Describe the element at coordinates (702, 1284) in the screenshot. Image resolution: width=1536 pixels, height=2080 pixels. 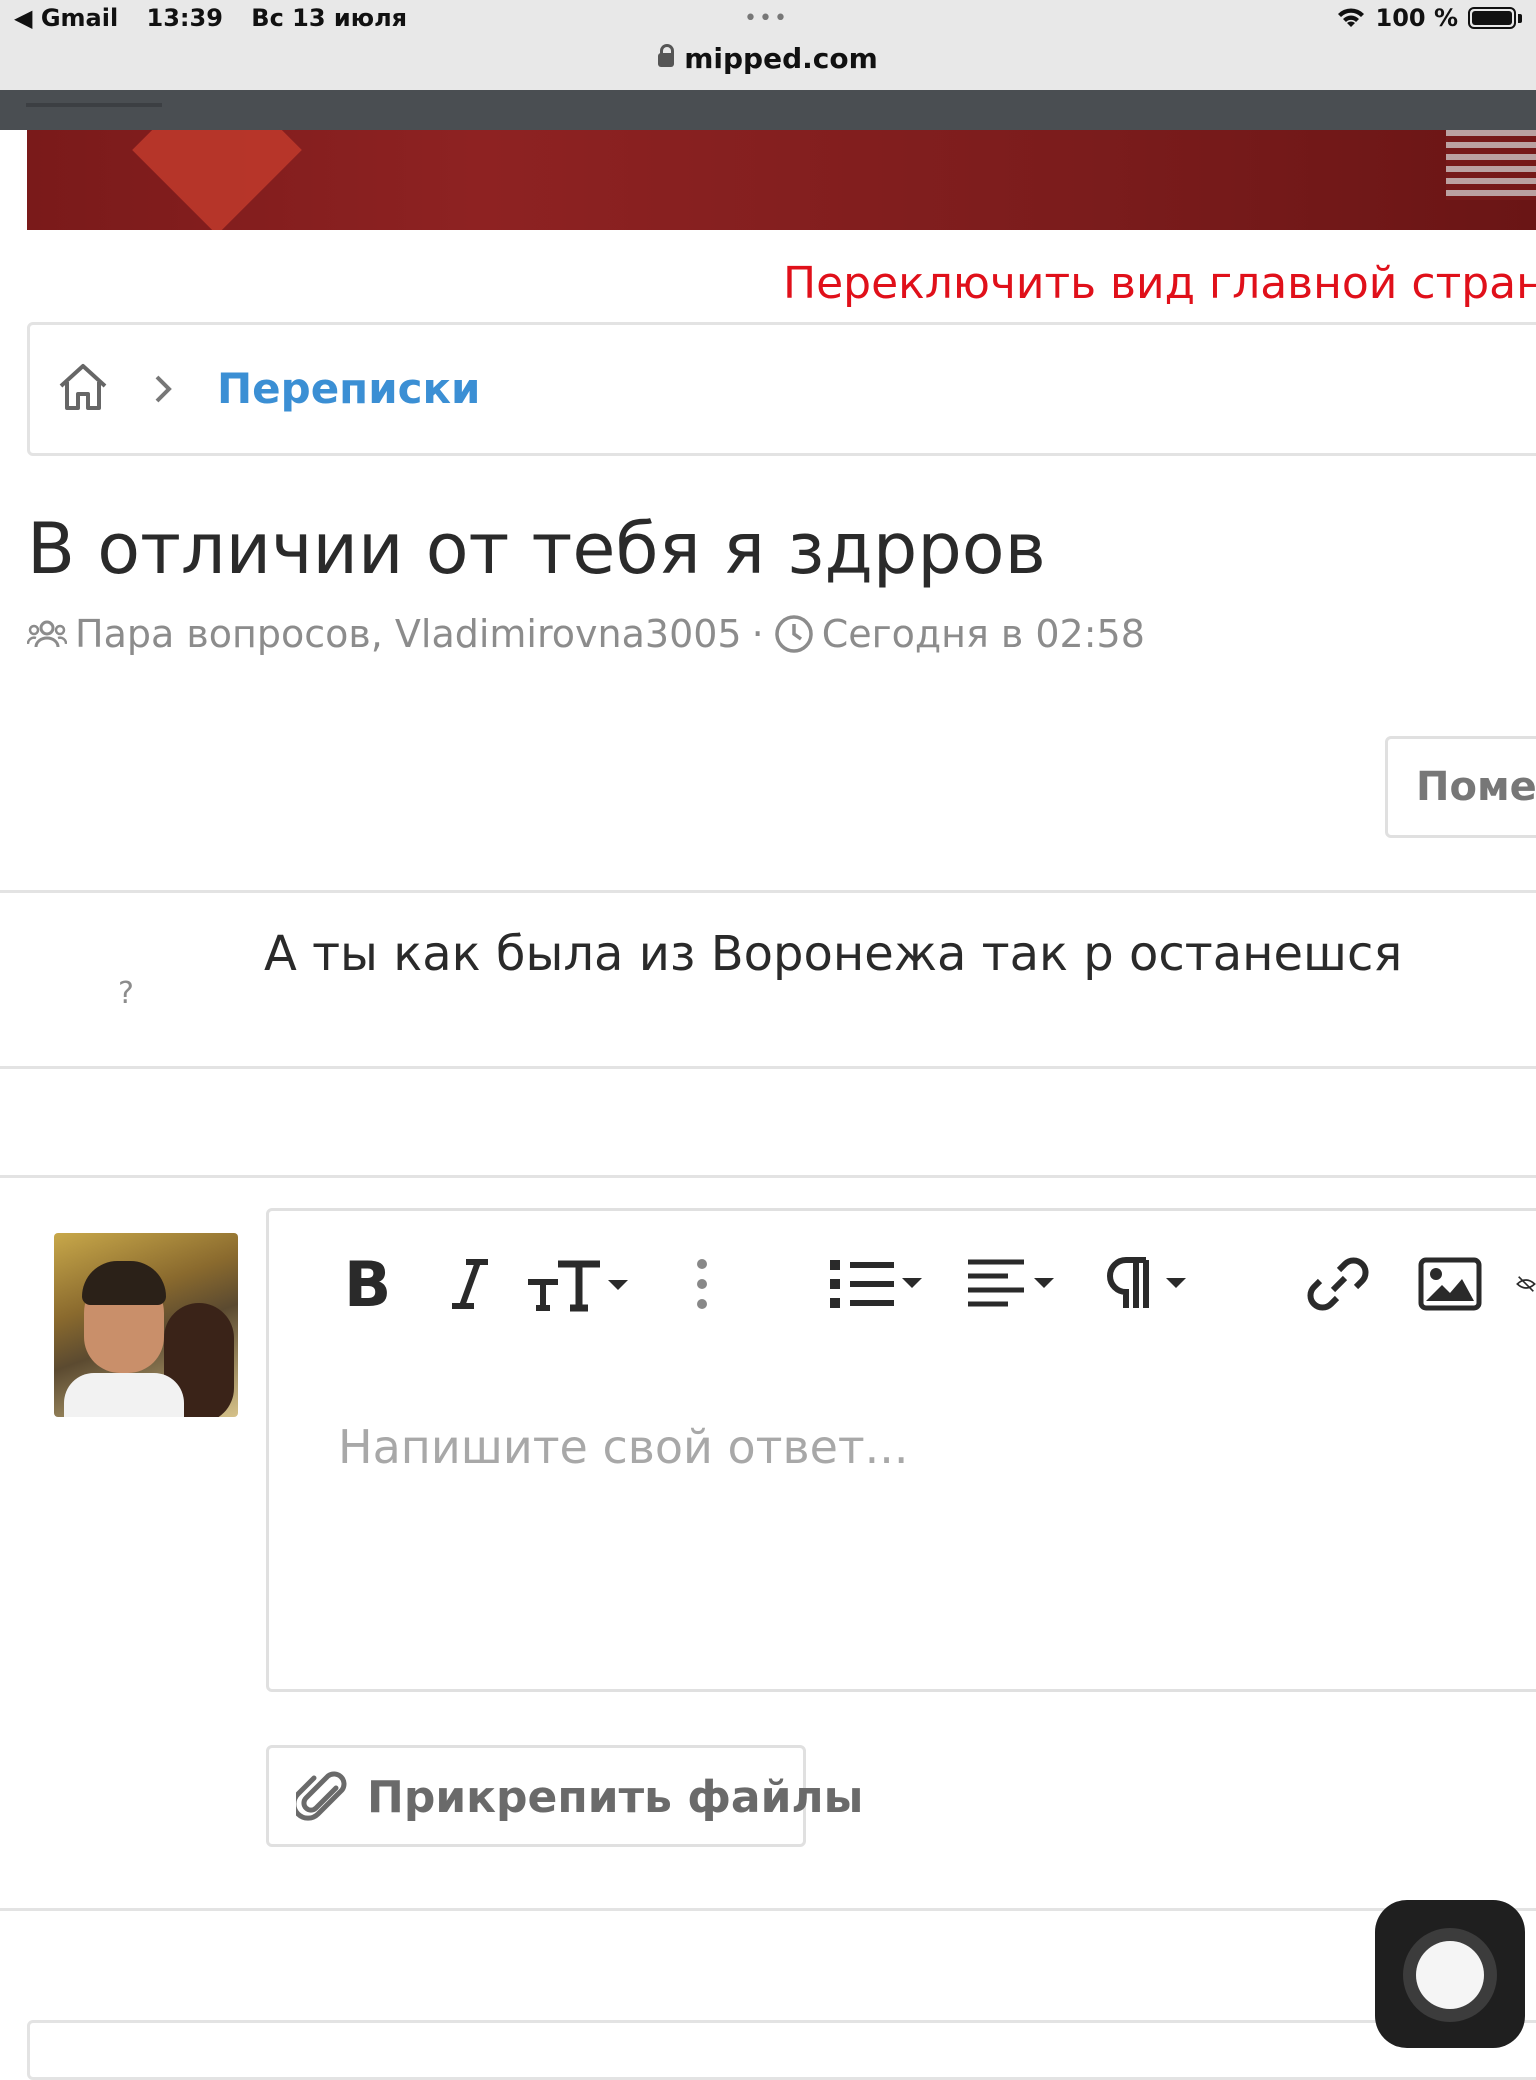
I see `more-options-icon` at that location.